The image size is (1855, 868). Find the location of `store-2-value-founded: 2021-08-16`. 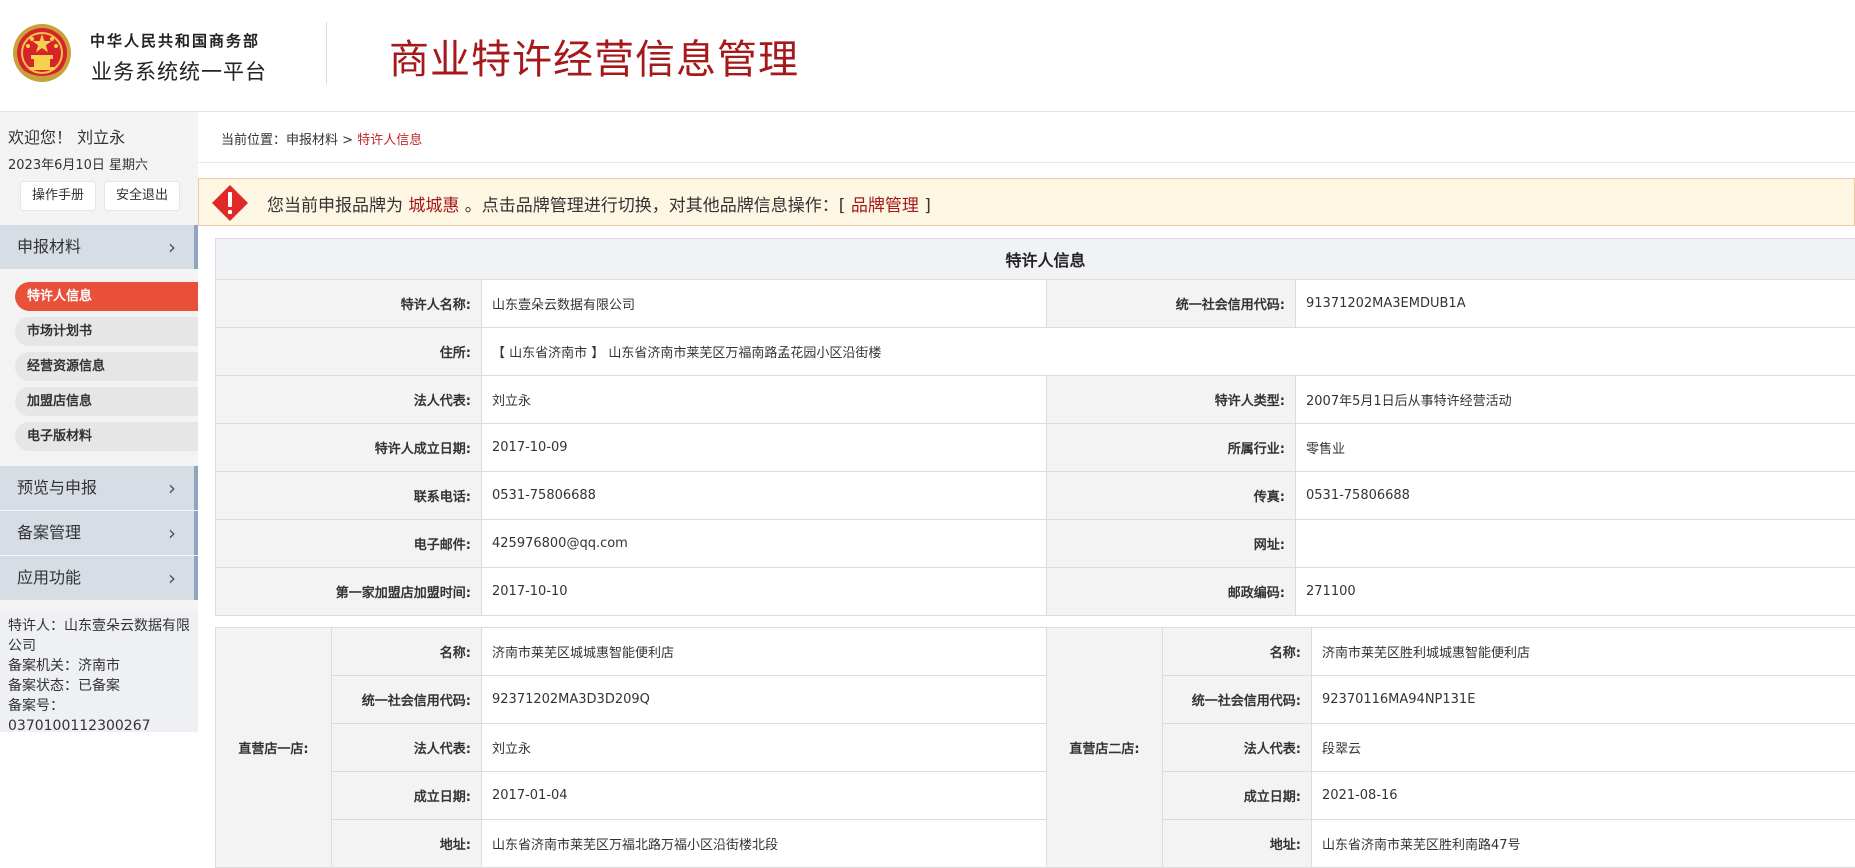

store-2-value-founded: 2021-08-16 is located at coordinates (1583, 796).